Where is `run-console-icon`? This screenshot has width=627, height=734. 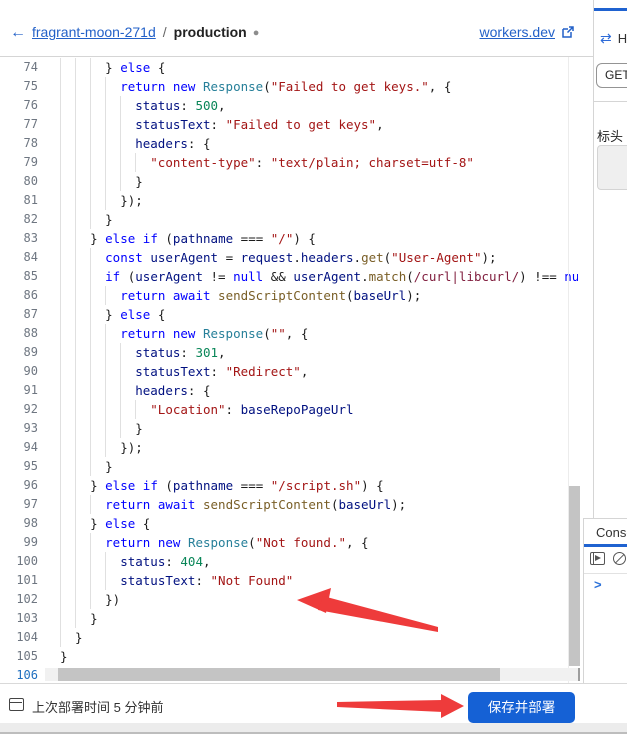
run-console-icon is located at coordinates (597, 558).